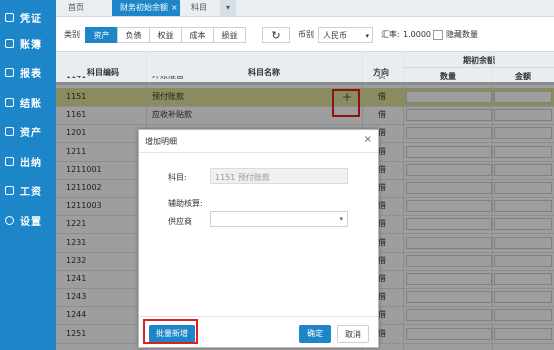 The image size is (554, 350). What do you see at coordinates (258, 316) in the screenshot?
I see `dialog-footer-divider` at bounding box center [258, 316].